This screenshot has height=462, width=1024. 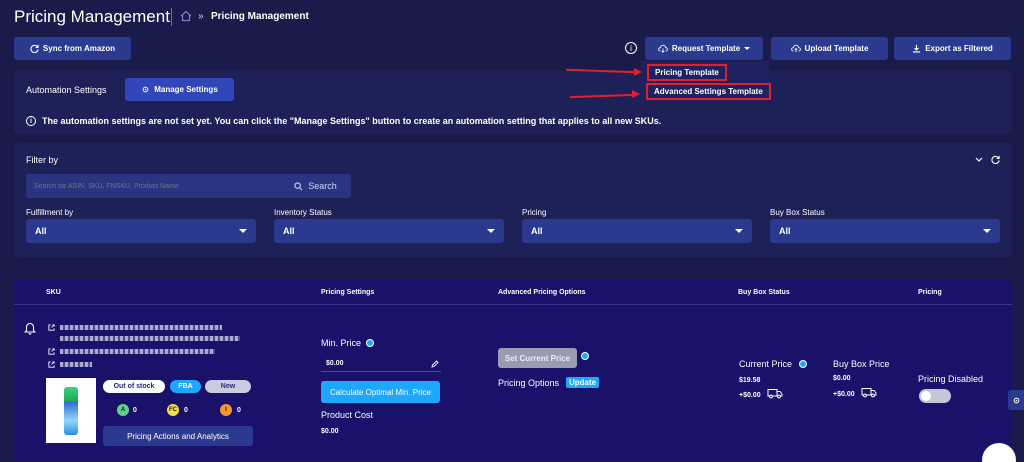 What do you see at coordinates (842, 378) in the screenshot?
I see `buybox-price-value: $0.00` at bounding box center [842, 378].